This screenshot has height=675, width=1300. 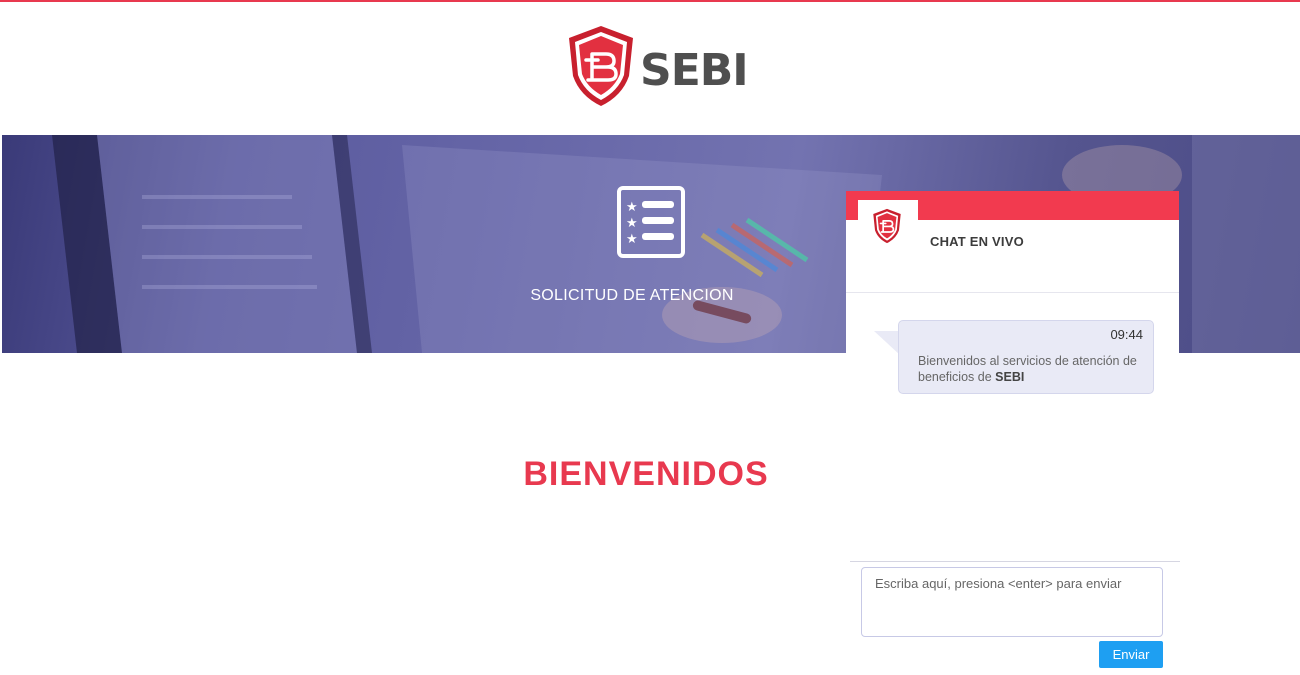 I want to click on brand-logo: SEBI, so click(x=657, y=66).